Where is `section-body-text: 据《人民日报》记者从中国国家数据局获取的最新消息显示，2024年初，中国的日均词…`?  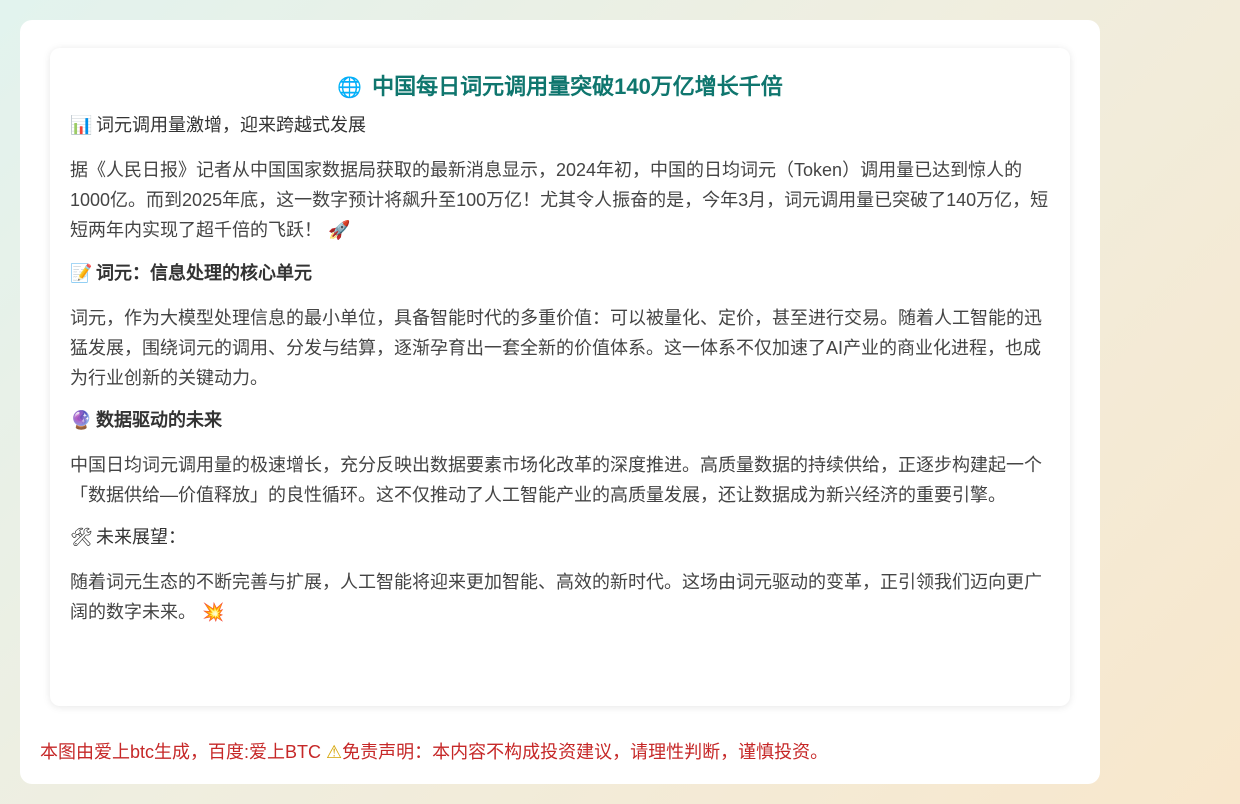 section-body-text: 据《人民日报》记者从中国国家数据局获取的最新消息显示，2024年初，中国的日均词… is located at coordinates (559, 200).